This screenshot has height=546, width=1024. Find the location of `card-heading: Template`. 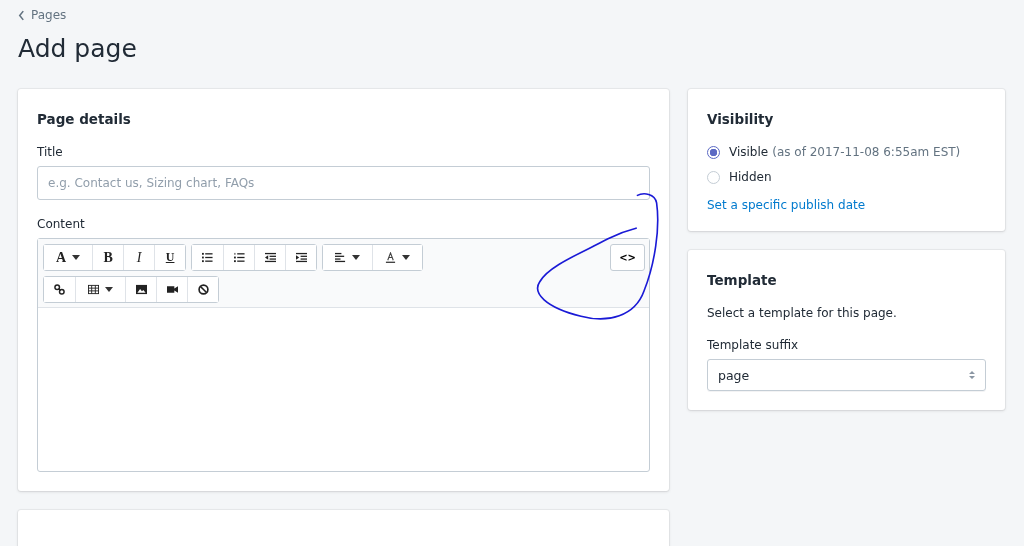

card-heading: Template is located at coordinates (742, 280).